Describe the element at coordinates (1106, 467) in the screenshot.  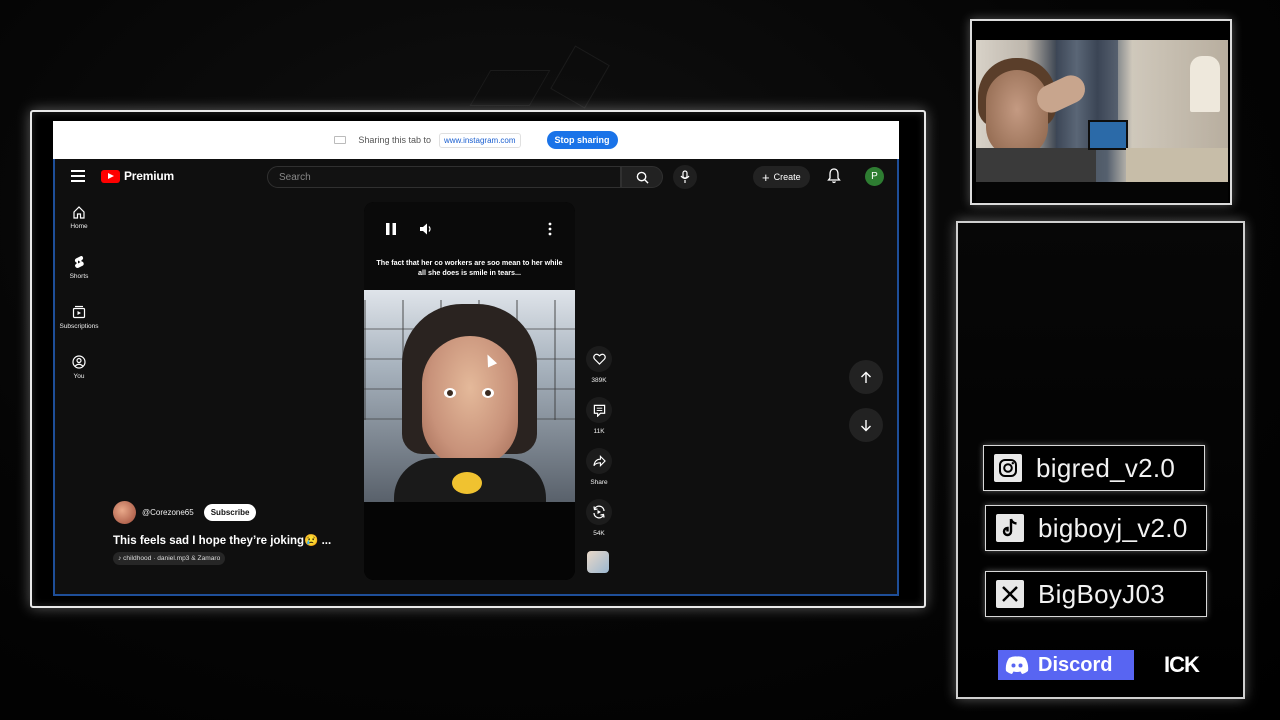
I see `instagram-handle: bigred_v2.0` at that location.